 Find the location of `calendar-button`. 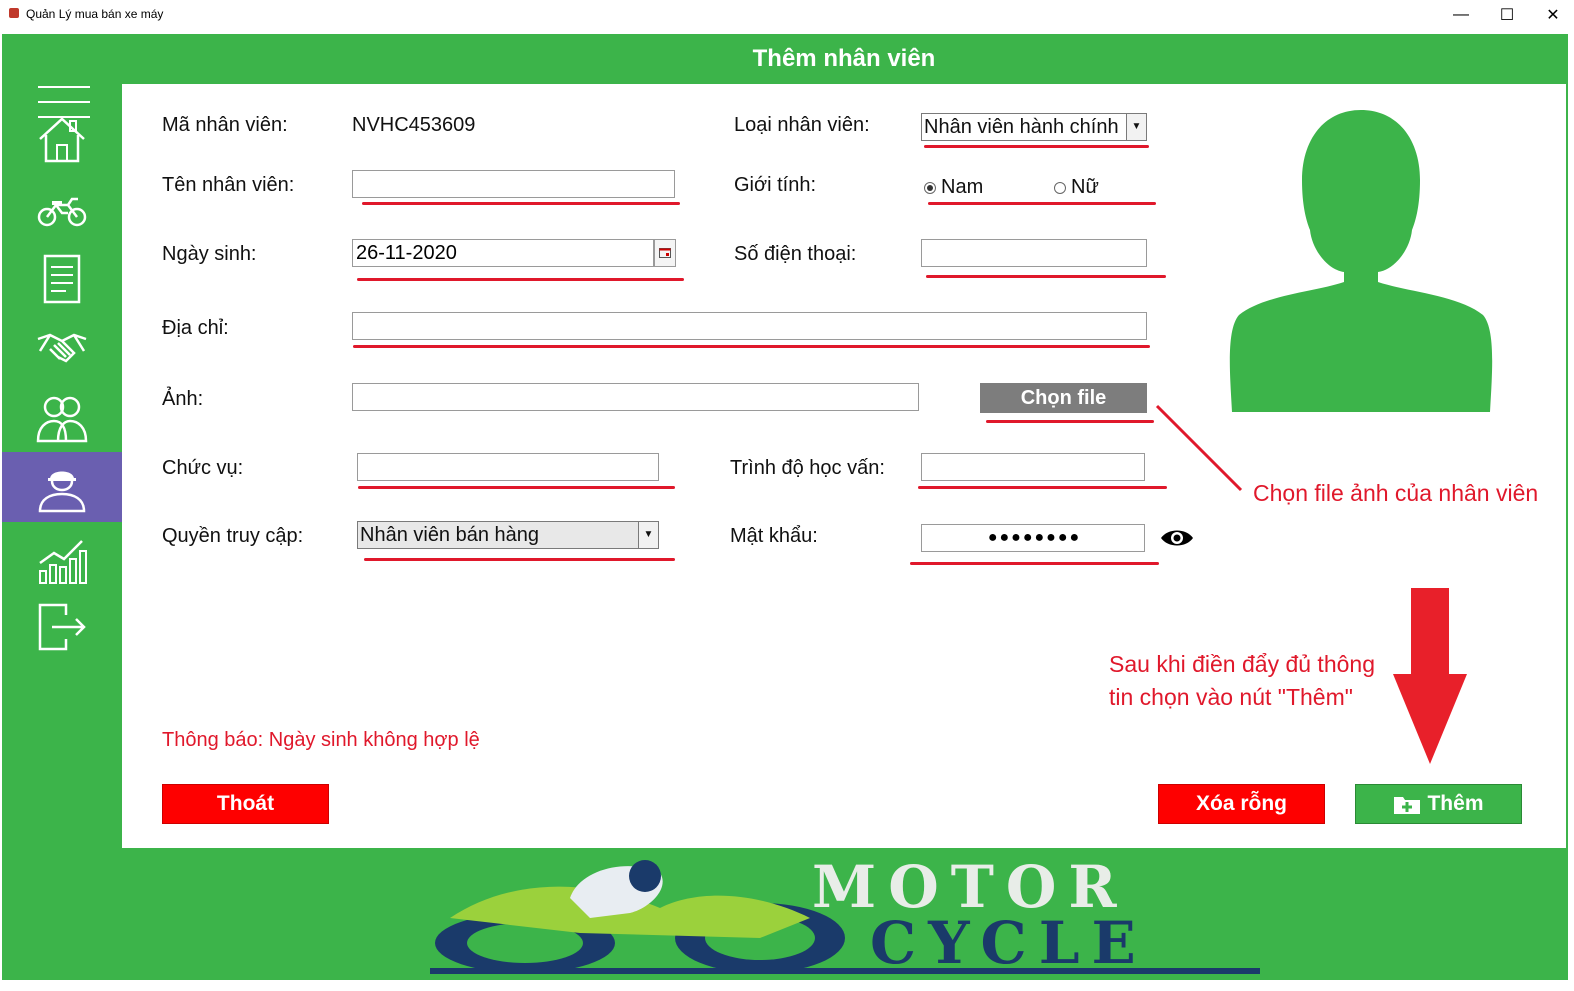

calendar-button is located at coordinates (665, 253).